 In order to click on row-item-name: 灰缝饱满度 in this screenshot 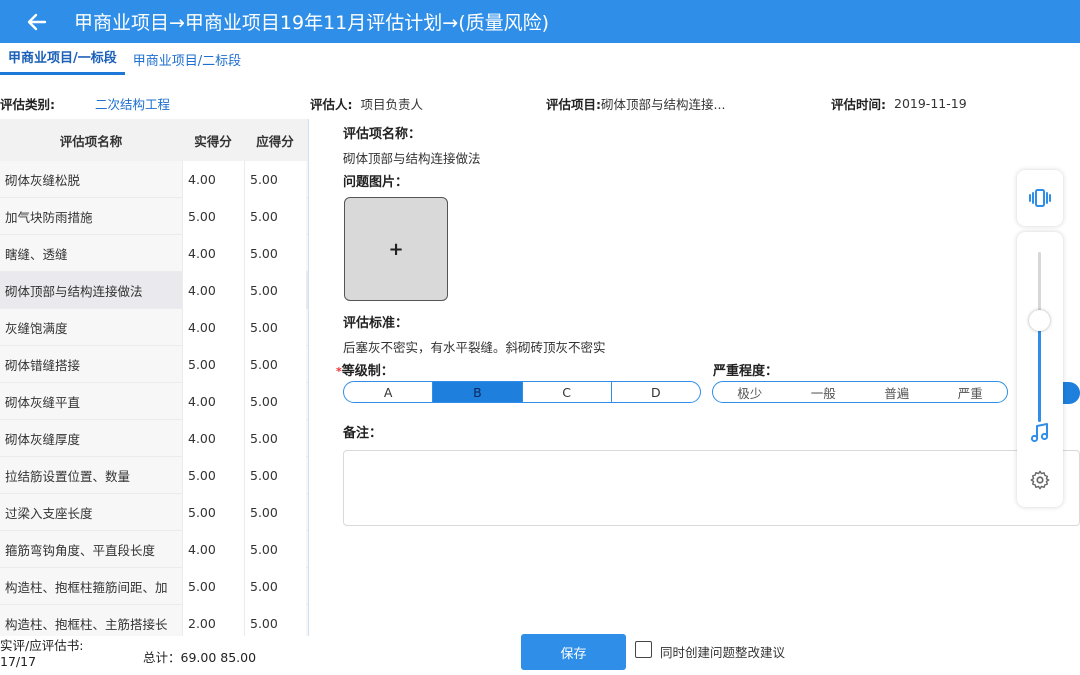, I will do `click(36, 328)`.